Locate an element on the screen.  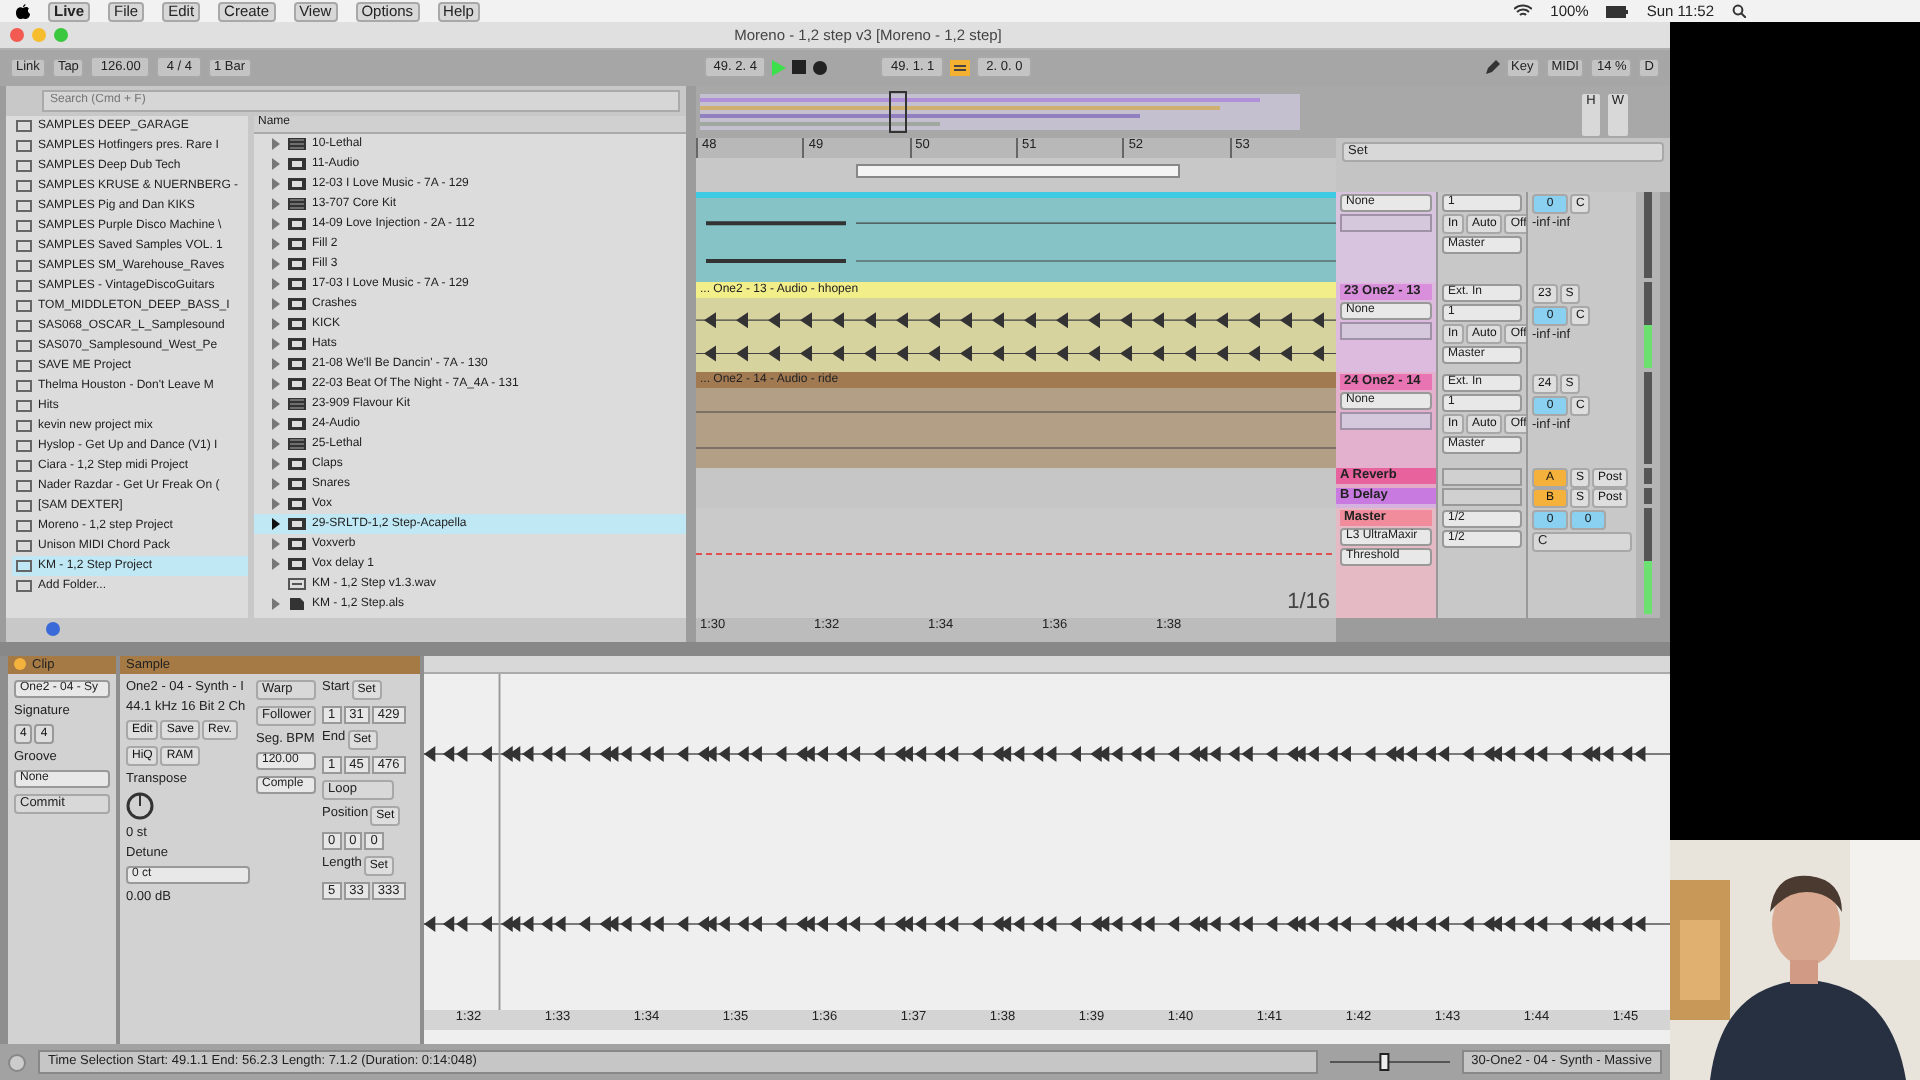
record-icon is located at coordinates (820, 67).